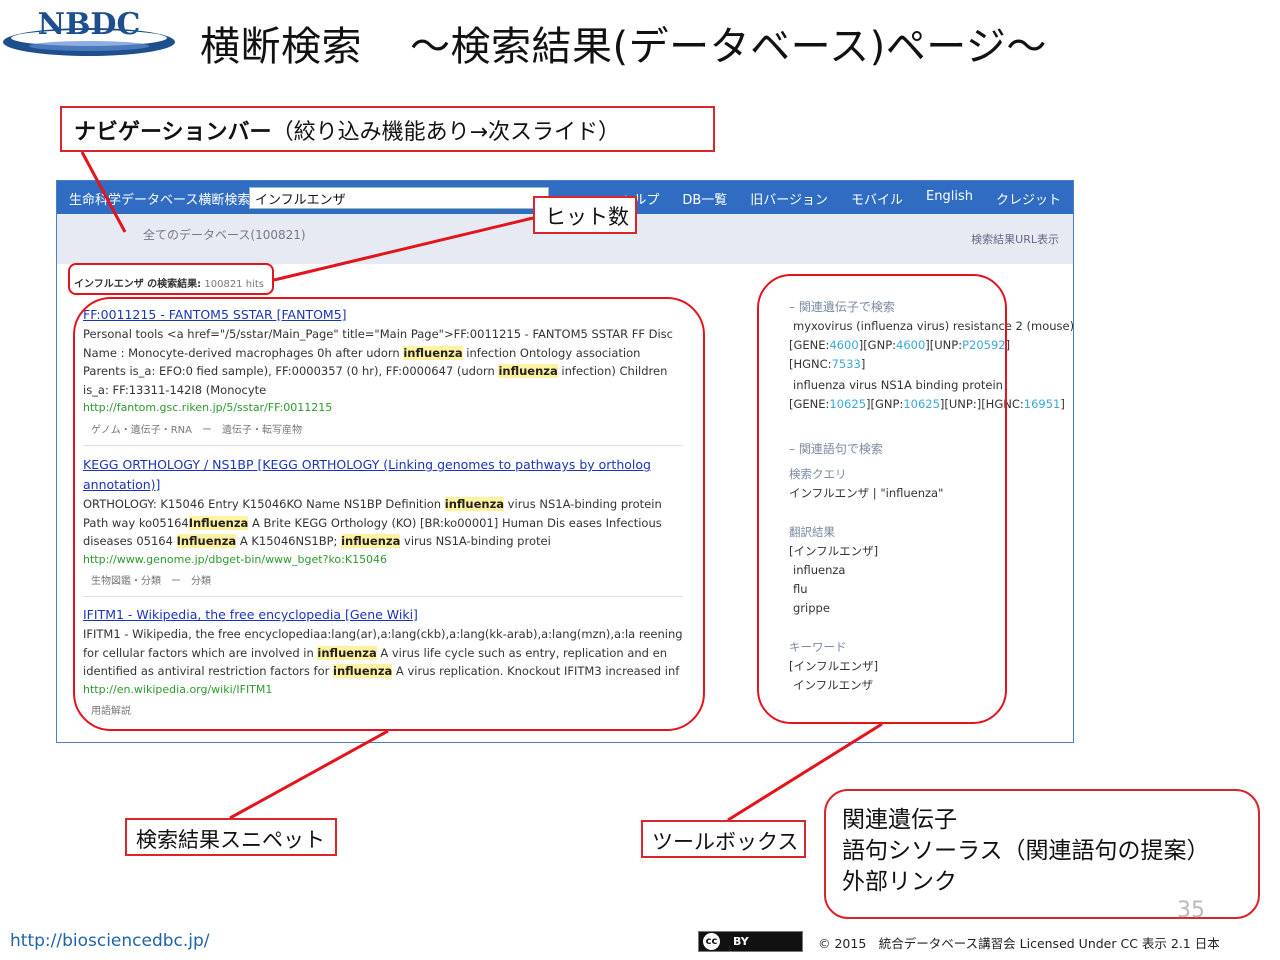  Describe the element at coordinates (89, 24) in the screenshot. I see `logo-text: NBDC` at that location.